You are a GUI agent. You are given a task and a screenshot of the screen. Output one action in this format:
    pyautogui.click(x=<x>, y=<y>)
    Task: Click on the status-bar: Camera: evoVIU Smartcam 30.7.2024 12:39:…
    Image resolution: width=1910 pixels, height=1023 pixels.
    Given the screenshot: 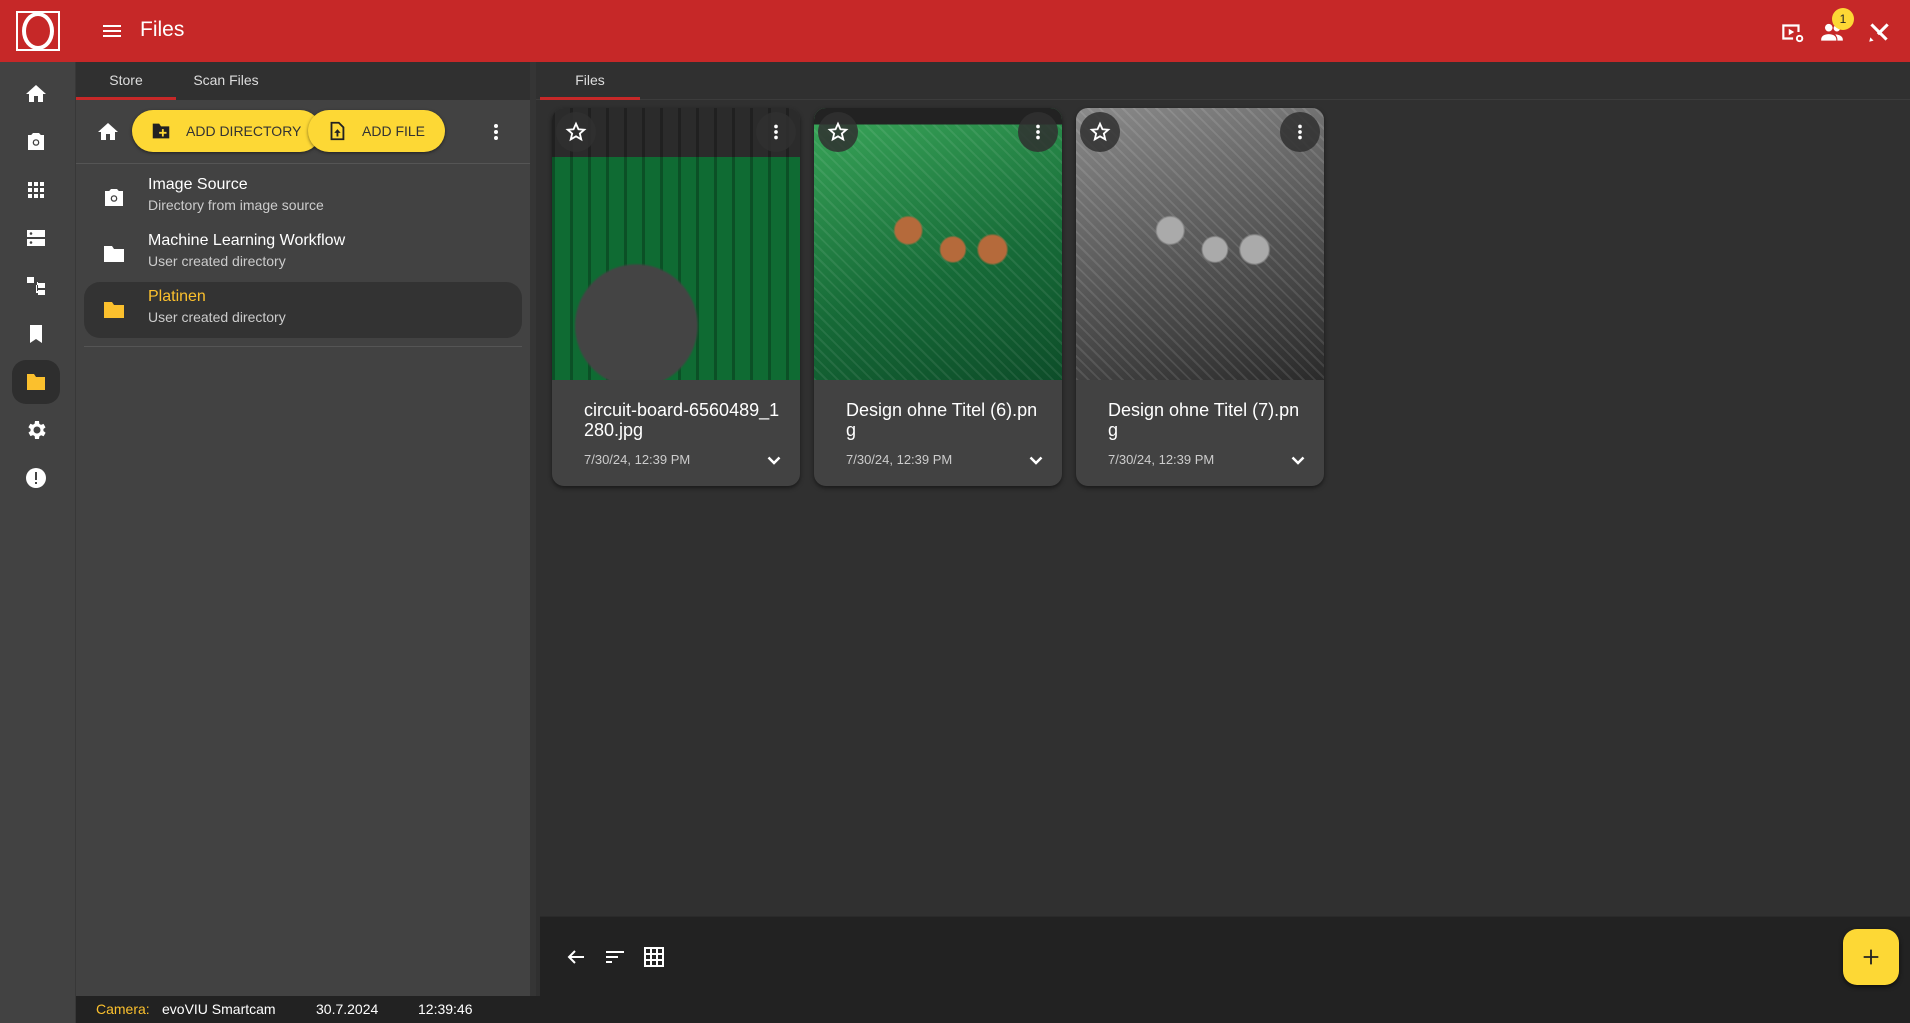 What is the action you would take?
    pyautogui.click(x=993, y=1009)
    